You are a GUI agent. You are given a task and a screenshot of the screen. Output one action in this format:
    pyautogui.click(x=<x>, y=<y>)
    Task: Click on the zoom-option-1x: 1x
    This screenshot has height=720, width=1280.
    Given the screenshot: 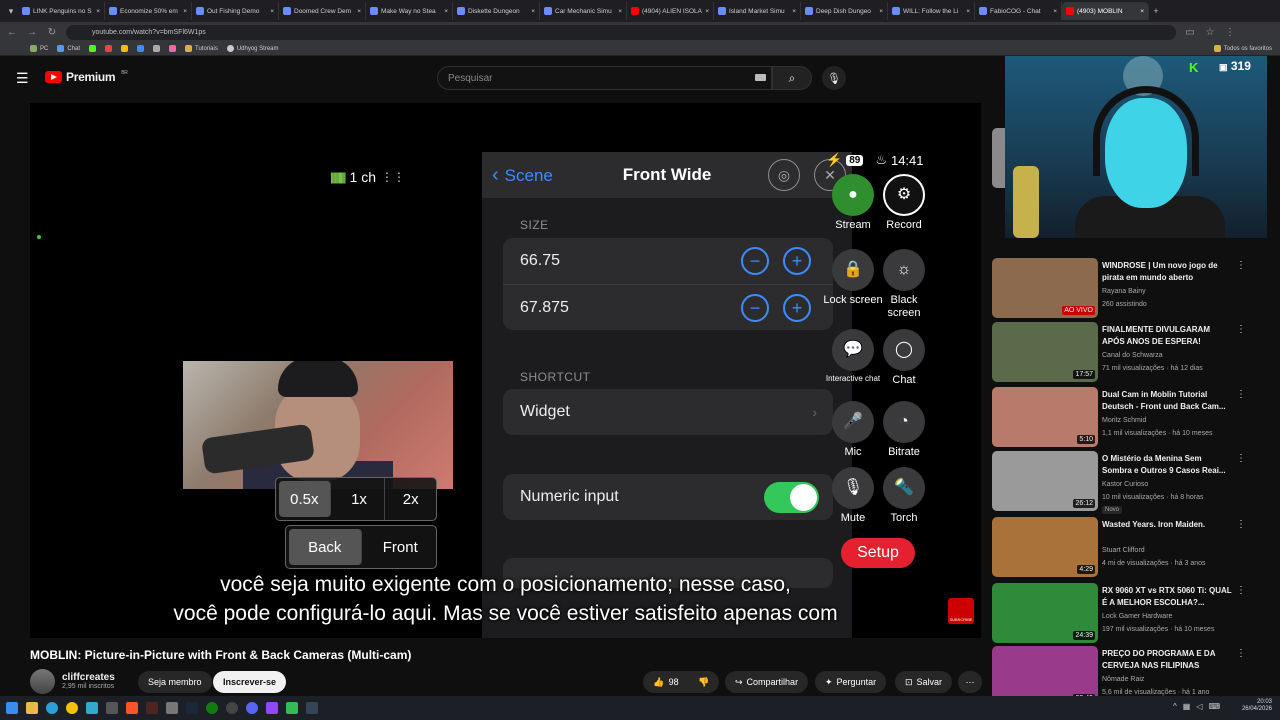 What is the action you would take?
    pyautogui.click(x=360, y=499)
    